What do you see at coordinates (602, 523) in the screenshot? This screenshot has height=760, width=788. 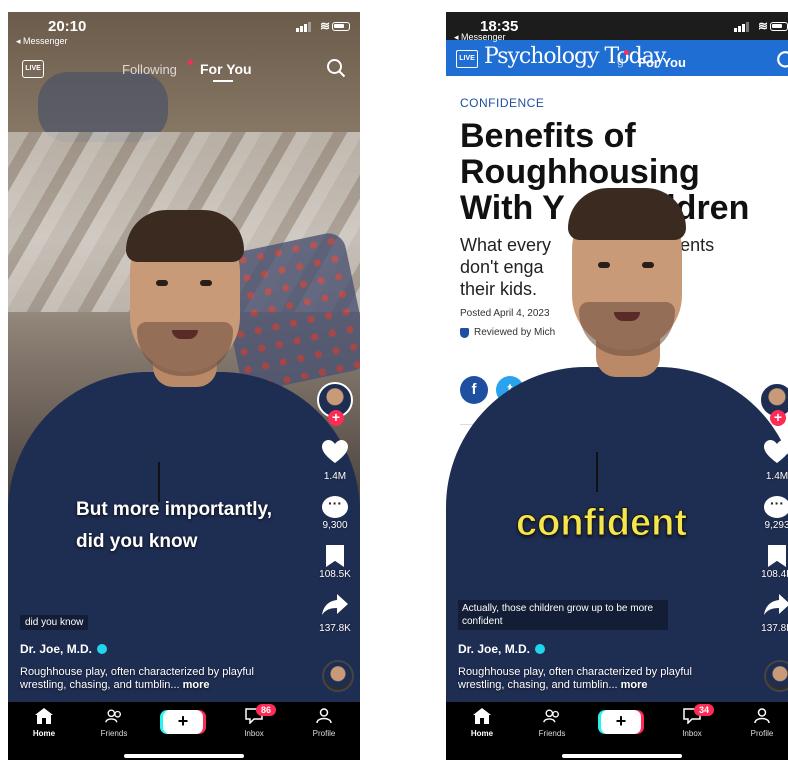 I see `video-caption: confident` at bounding box center [602, 523].